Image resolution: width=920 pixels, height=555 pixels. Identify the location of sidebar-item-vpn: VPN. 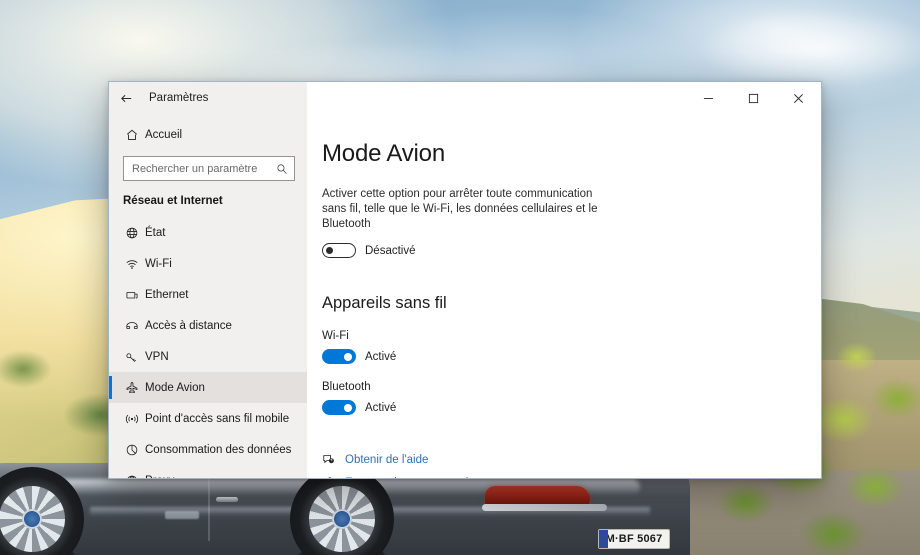
(208, 356).